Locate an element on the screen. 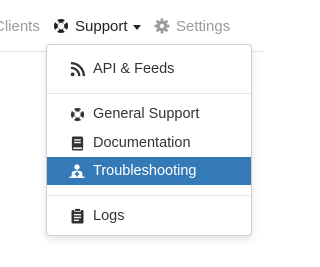 The height and width of the screenshot is (267, 320). caret-down-icon is located at coordinates (136, 27).